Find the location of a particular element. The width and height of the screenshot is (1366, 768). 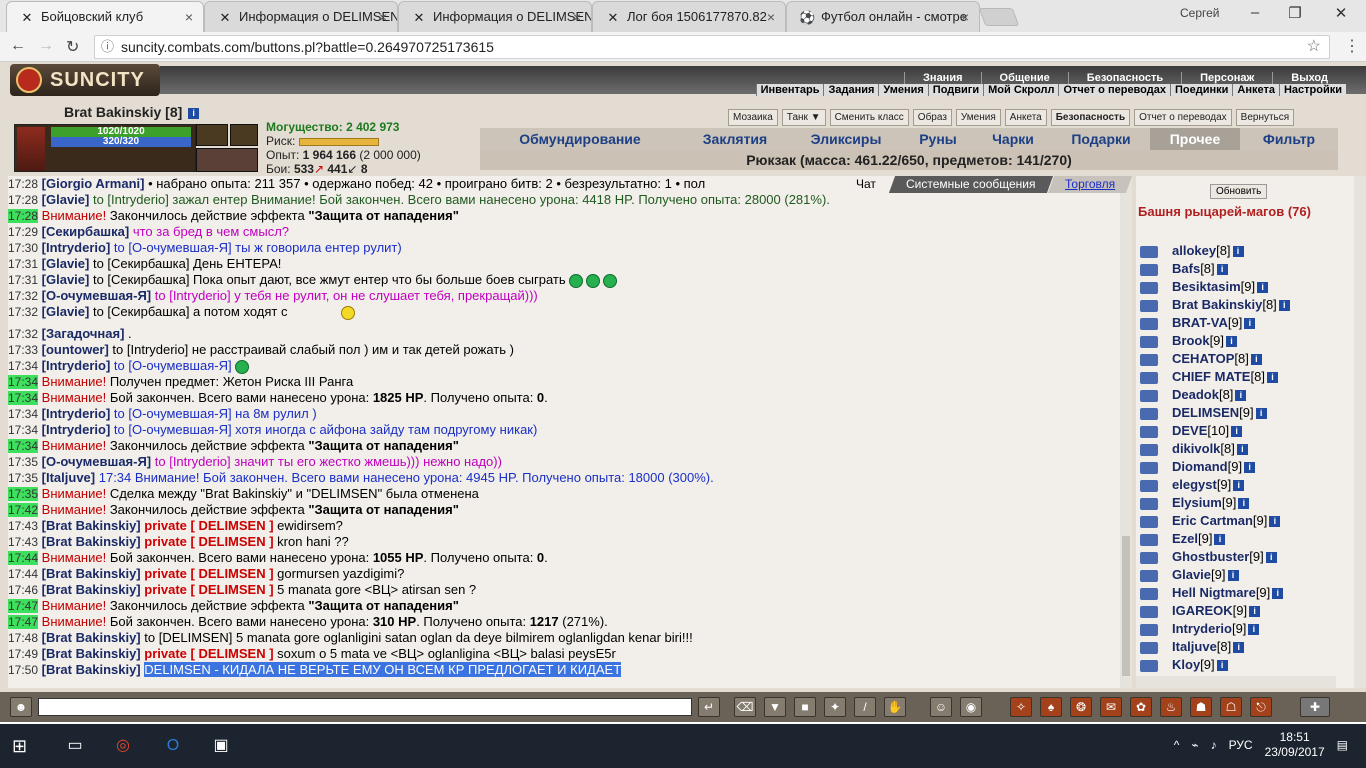

chat-nick: [ountower] is located at coordinates (75, 349).